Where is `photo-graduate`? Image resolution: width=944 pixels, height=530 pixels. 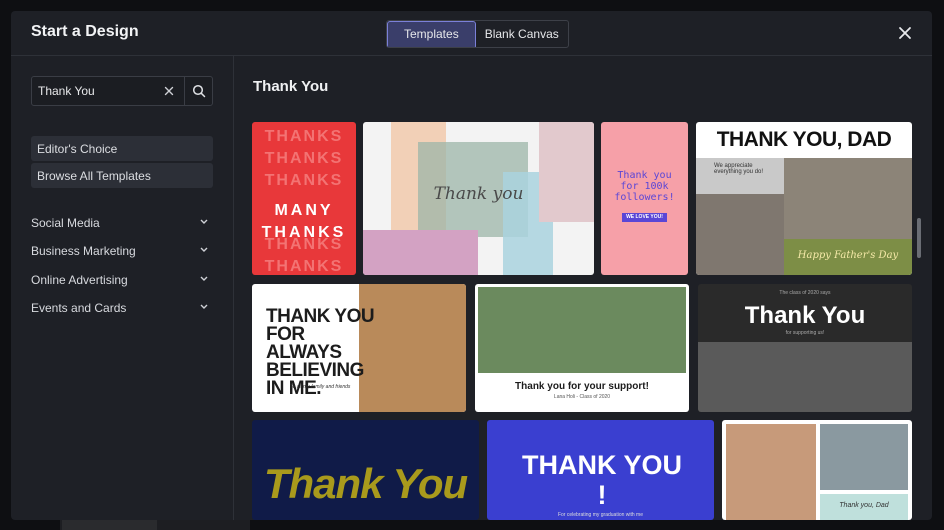
photo-graduate is located at coordinates (582, 330).